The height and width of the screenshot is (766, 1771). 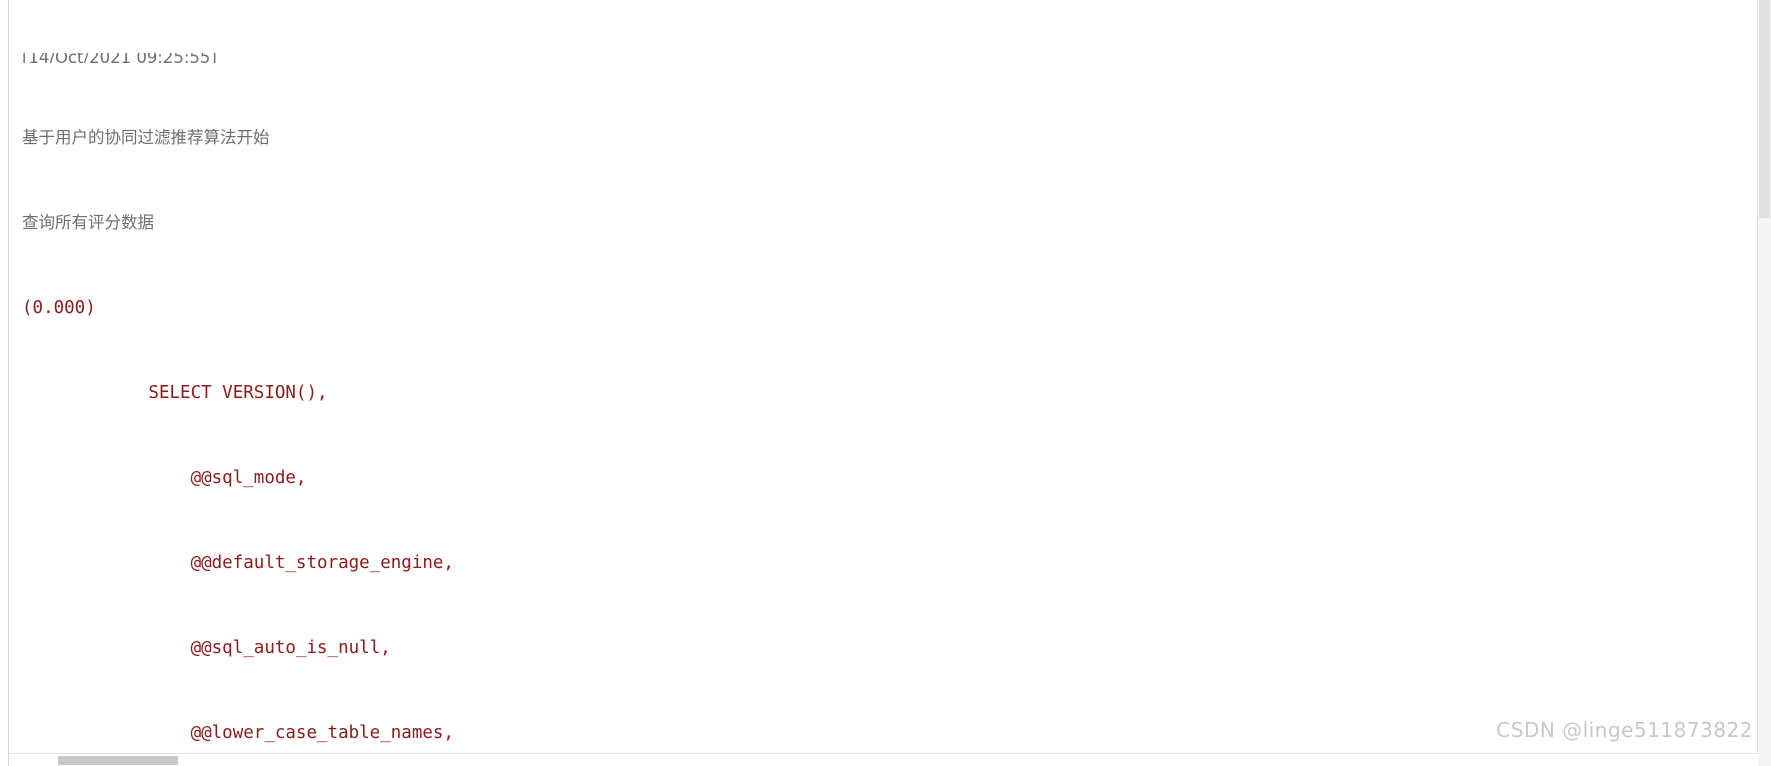 I want to click on vertical-scrollbar, so click(x=1764, y=383).